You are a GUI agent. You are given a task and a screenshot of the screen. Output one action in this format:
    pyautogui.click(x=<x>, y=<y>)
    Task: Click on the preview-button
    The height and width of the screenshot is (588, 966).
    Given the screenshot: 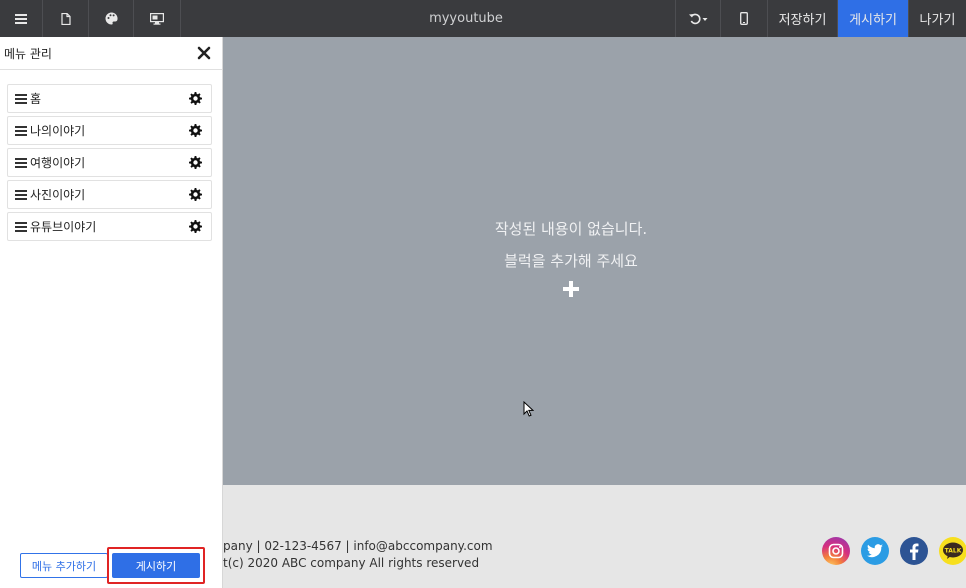 What is the action you would take?
    pyautogui.click(x=157, y=18)
    